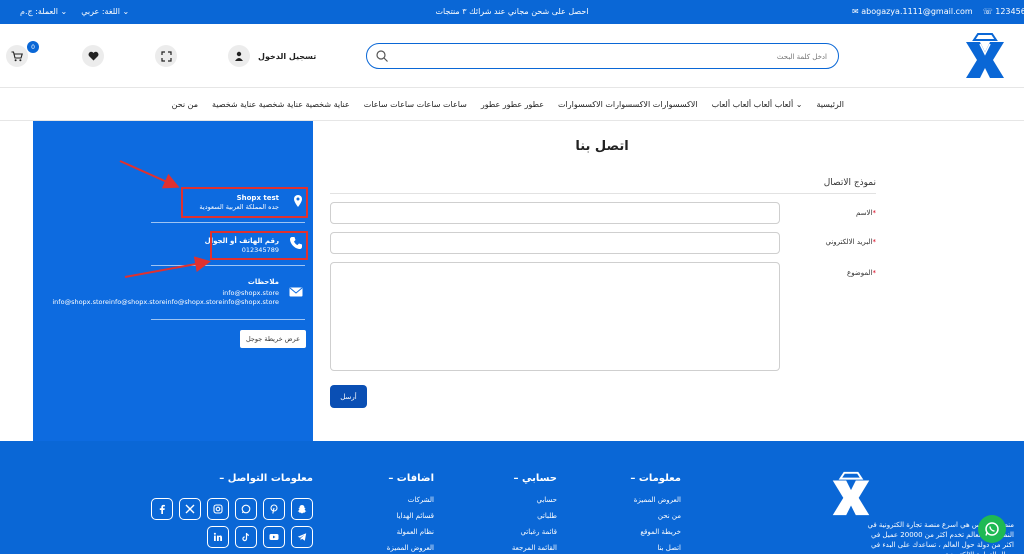 The image size is (1024, 554). What do you see at coordinates (33, 47) in the screenshot?
I see `cart-count-badge: 0` at bounding box center [33, 47].